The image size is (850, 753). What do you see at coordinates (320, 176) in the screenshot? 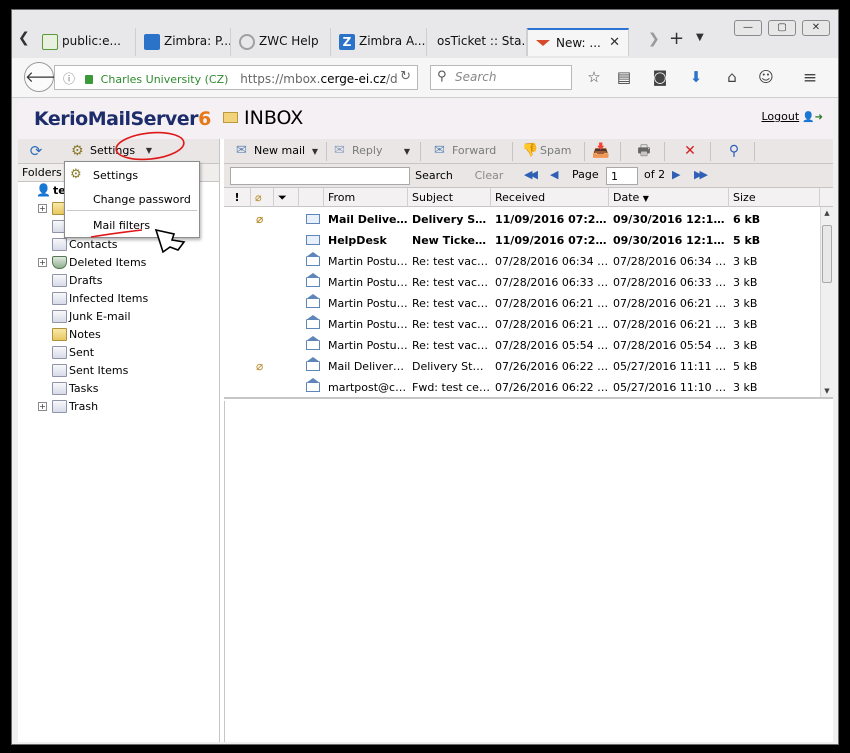
I see `mail-search-input` at bounding box center [320, 176].